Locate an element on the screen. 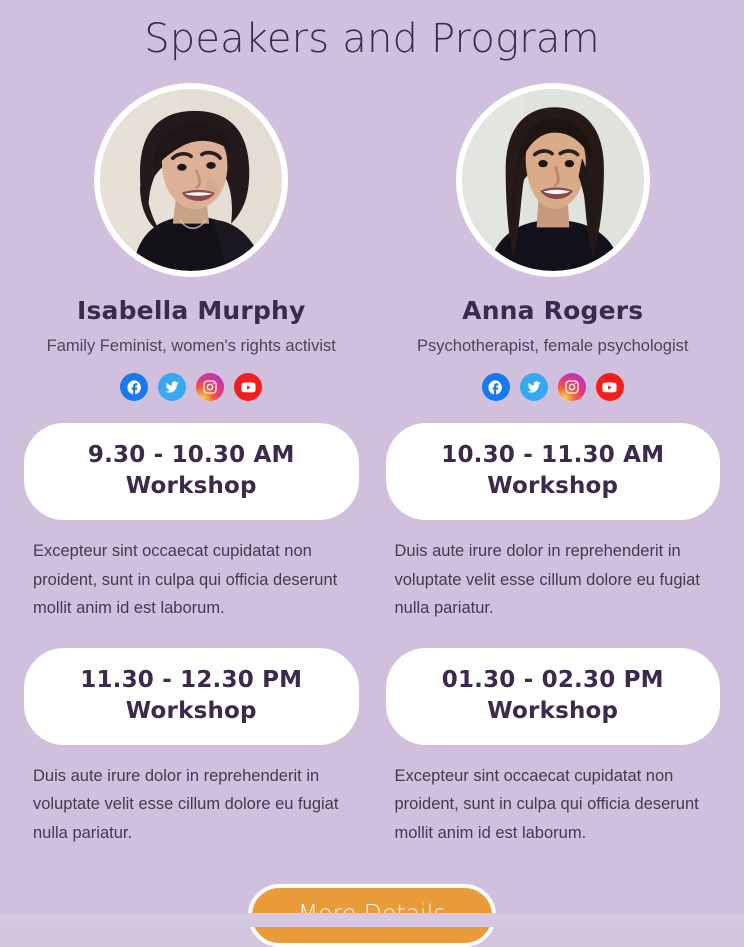 The image size is (744, 947). workshop-time: 11.30 - 12.30 PM is located at coordinates (191, 680).